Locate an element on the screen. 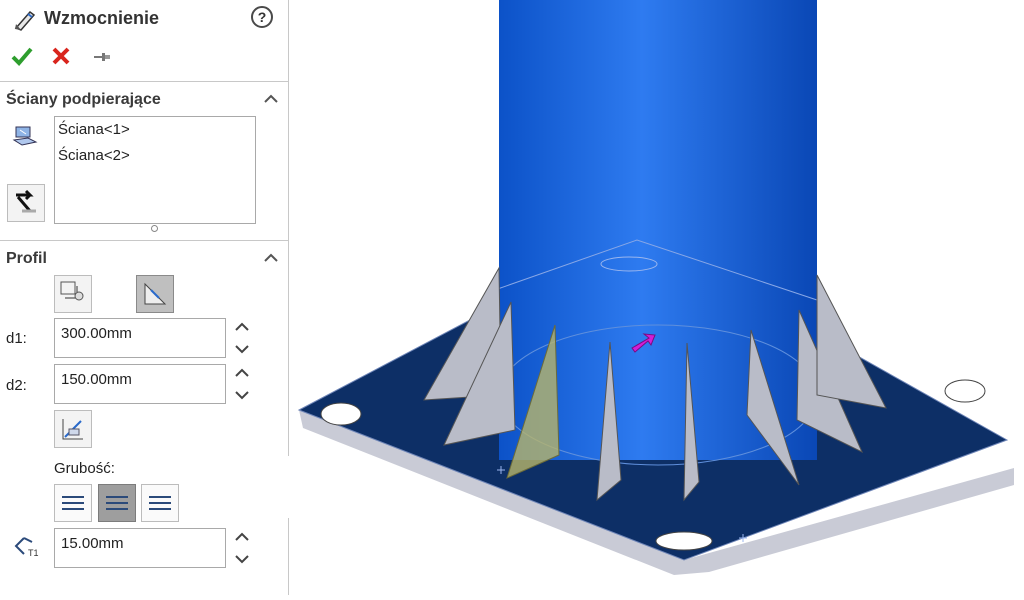 The image size is (1024, 600). d1-label: d1: is located at coordinates (16, 338).